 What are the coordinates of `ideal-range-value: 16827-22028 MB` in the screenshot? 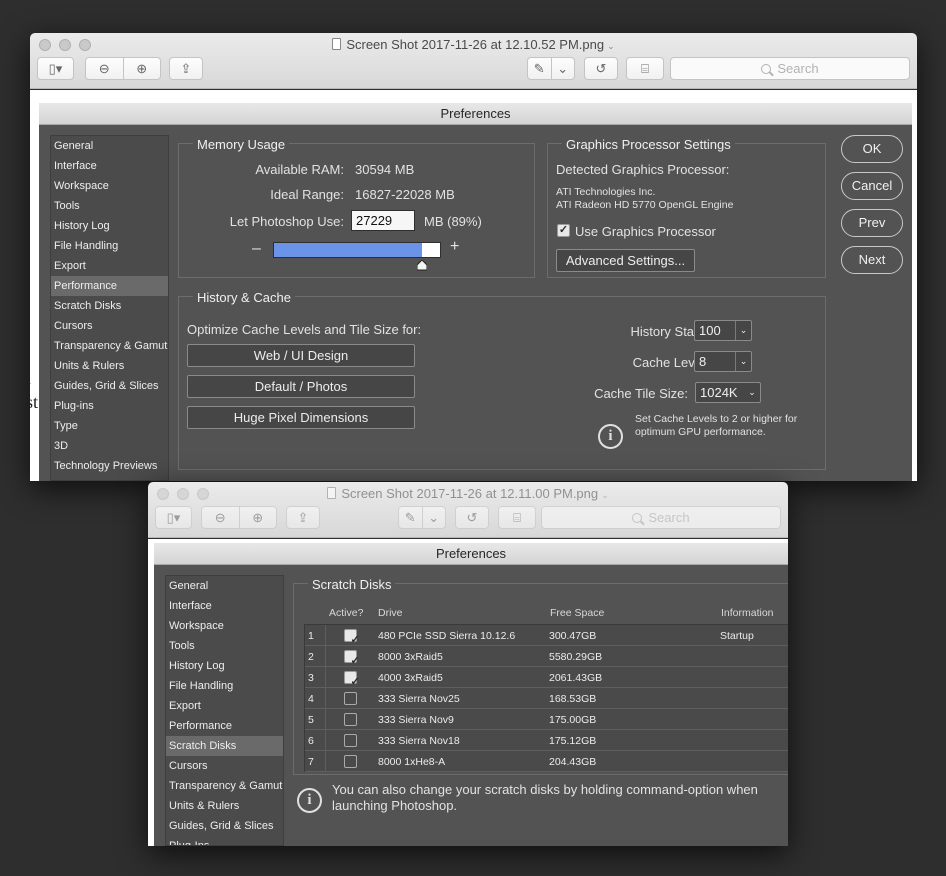 It's located at (405, 194).